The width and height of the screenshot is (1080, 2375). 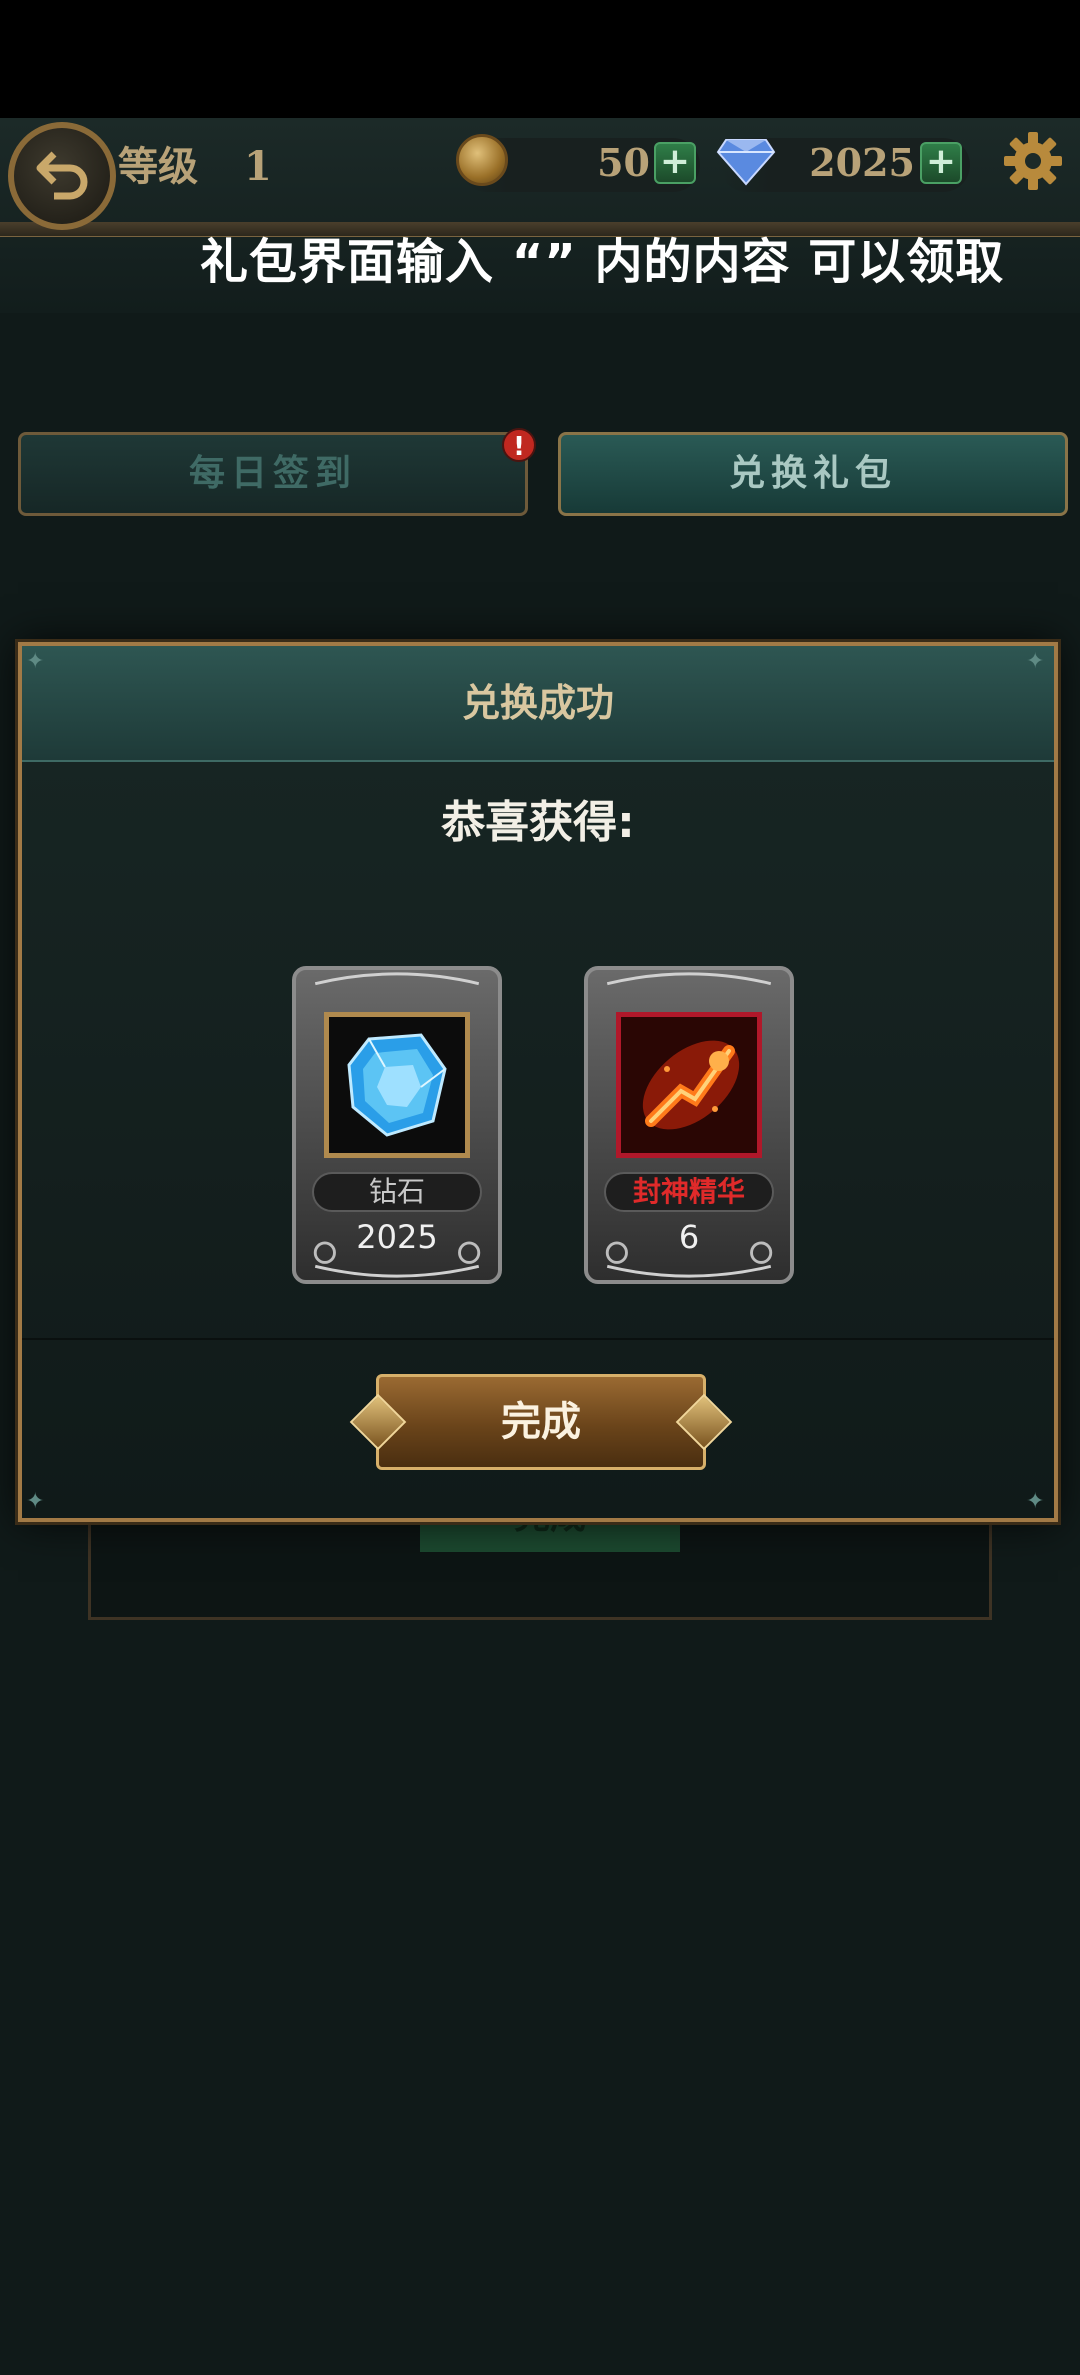 What do you see at coordinates (746, 162) in the screenshot?
I see `diamond-icon` at bounding box center [746, 162].